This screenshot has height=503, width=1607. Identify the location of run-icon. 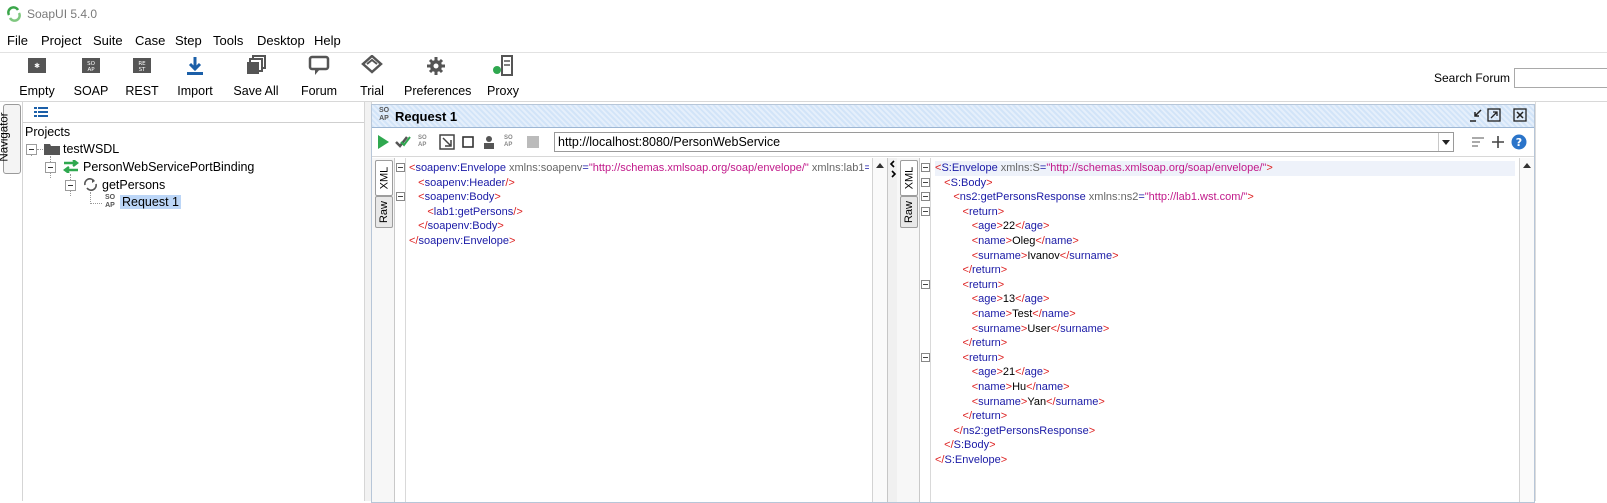
(383, 142).